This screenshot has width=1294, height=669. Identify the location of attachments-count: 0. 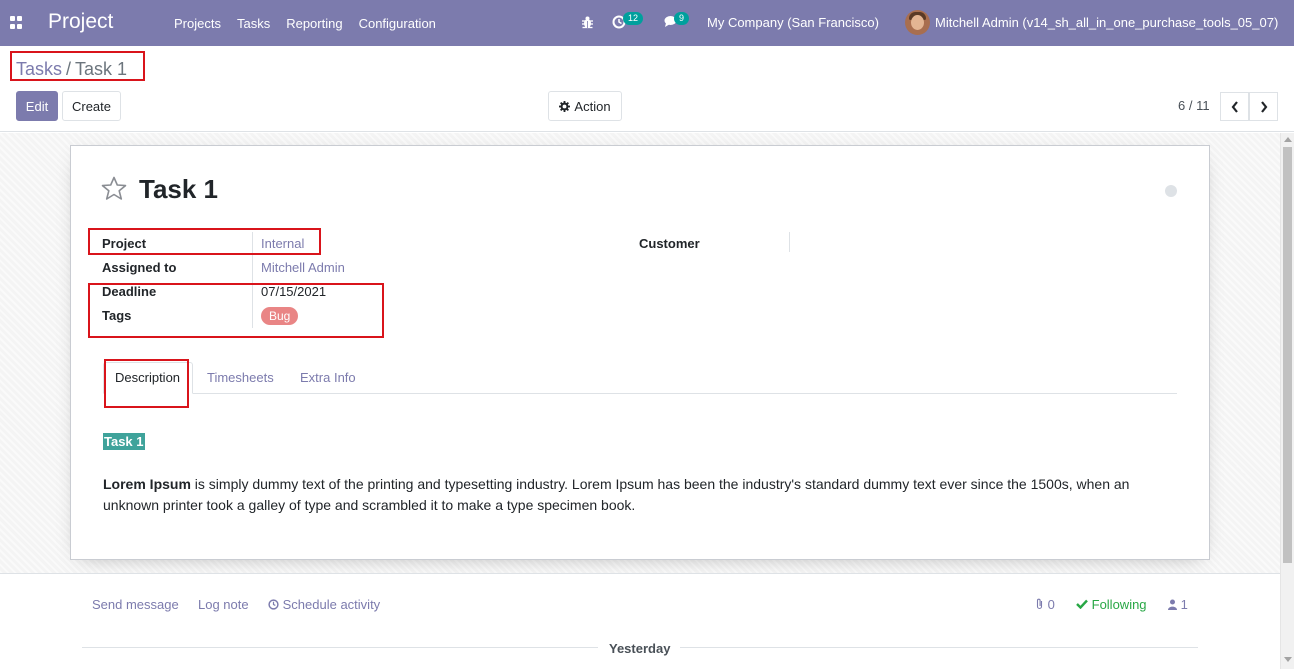
(1051, 604).